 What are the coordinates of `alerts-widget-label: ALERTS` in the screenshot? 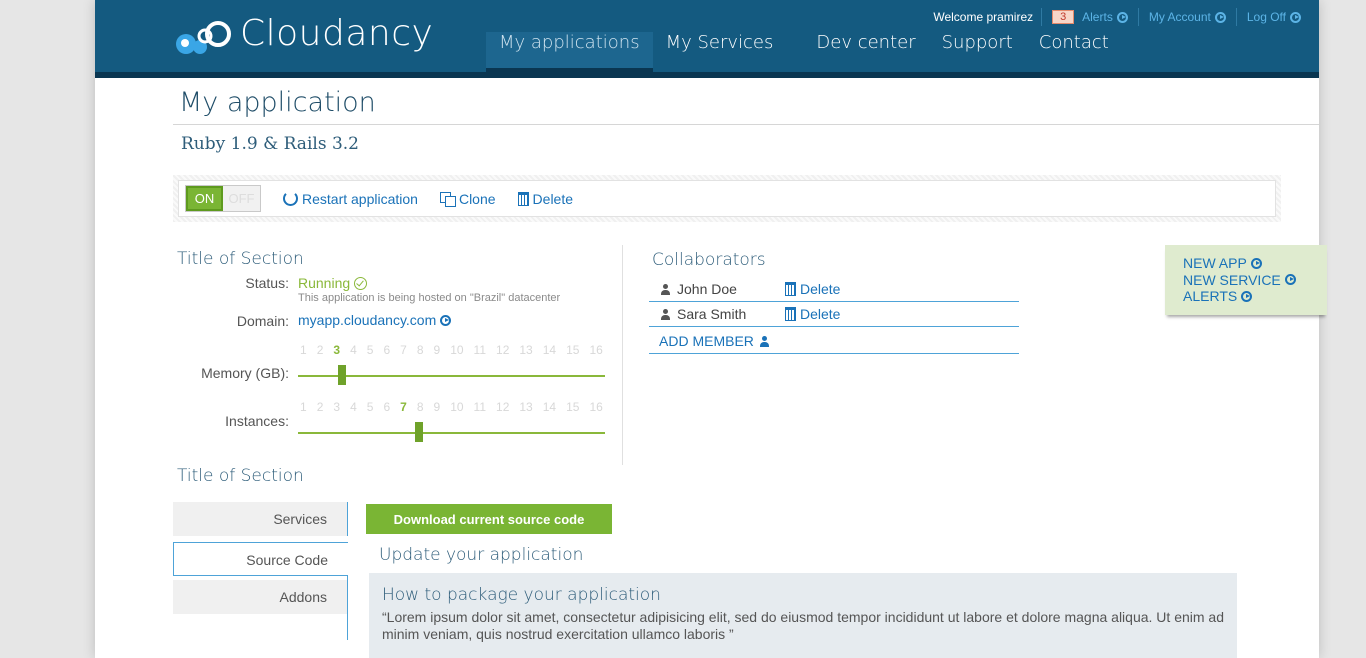 It's located at (1210, 296).